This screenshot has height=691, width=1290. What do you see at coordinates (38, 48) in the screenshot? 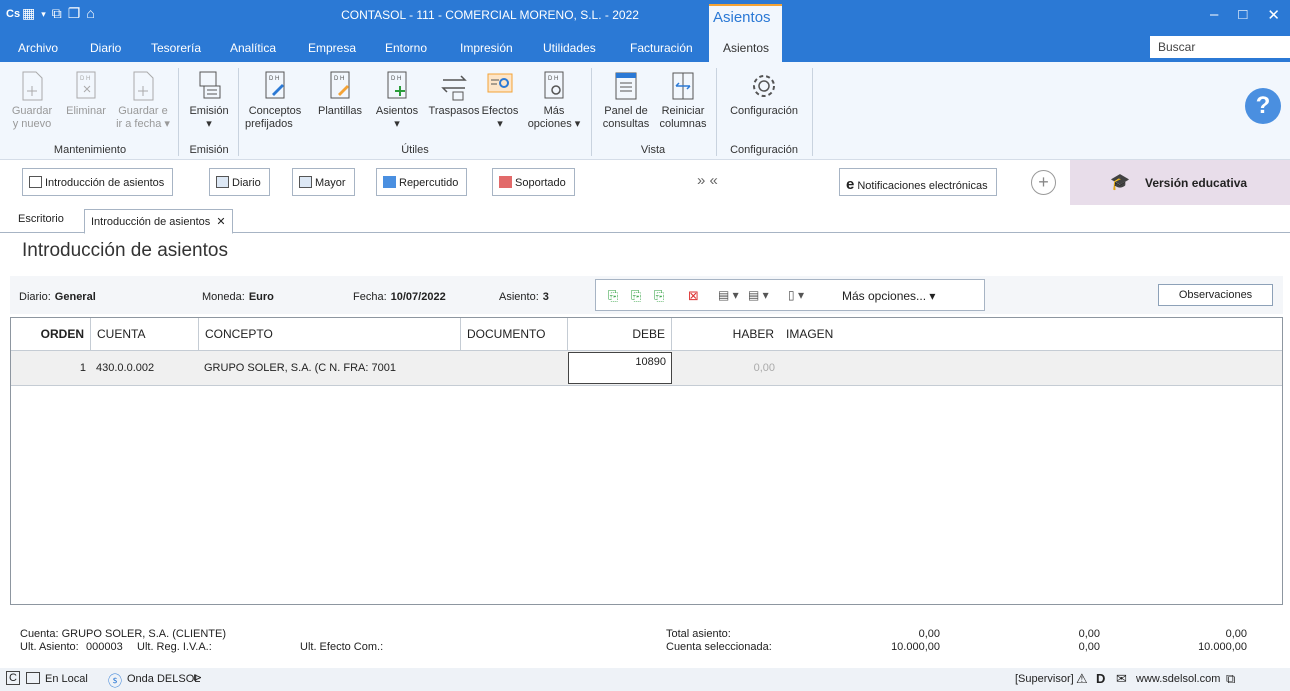
I see `menu-archivo: Archivo` at bounding box center [38, 48].